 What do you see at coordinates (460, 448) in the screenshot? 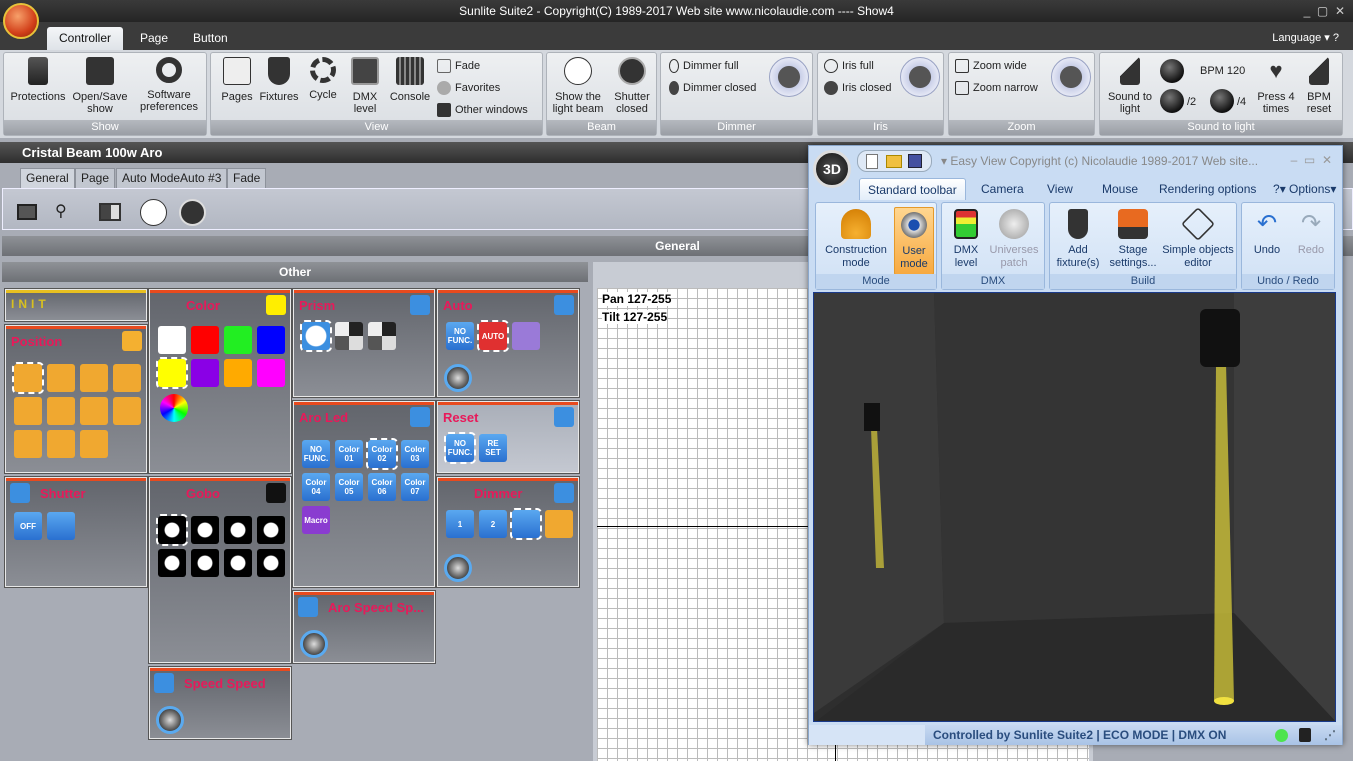
I see `reset-button: NO FUNC.` at bounding box center [460, 448].